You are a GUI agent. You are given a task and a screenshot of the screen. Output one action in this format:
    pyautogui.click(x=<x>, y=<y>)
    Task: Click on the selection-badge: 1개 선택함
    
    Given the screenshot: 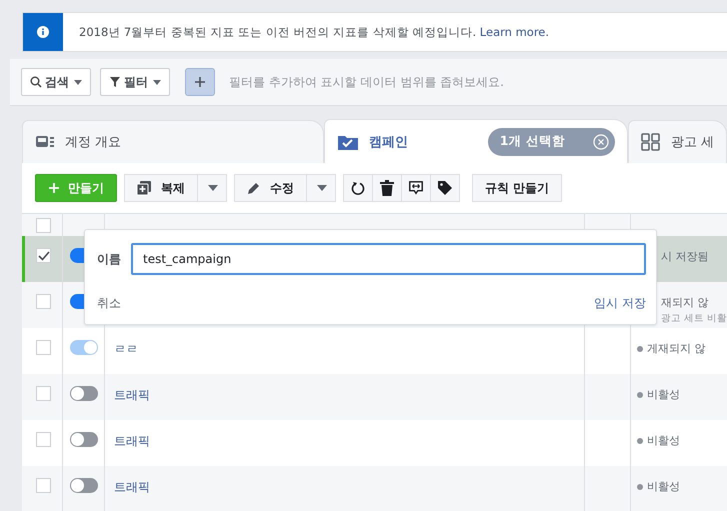 What is the action you would take?
    pyautogui.click(x=551, y=142)
    